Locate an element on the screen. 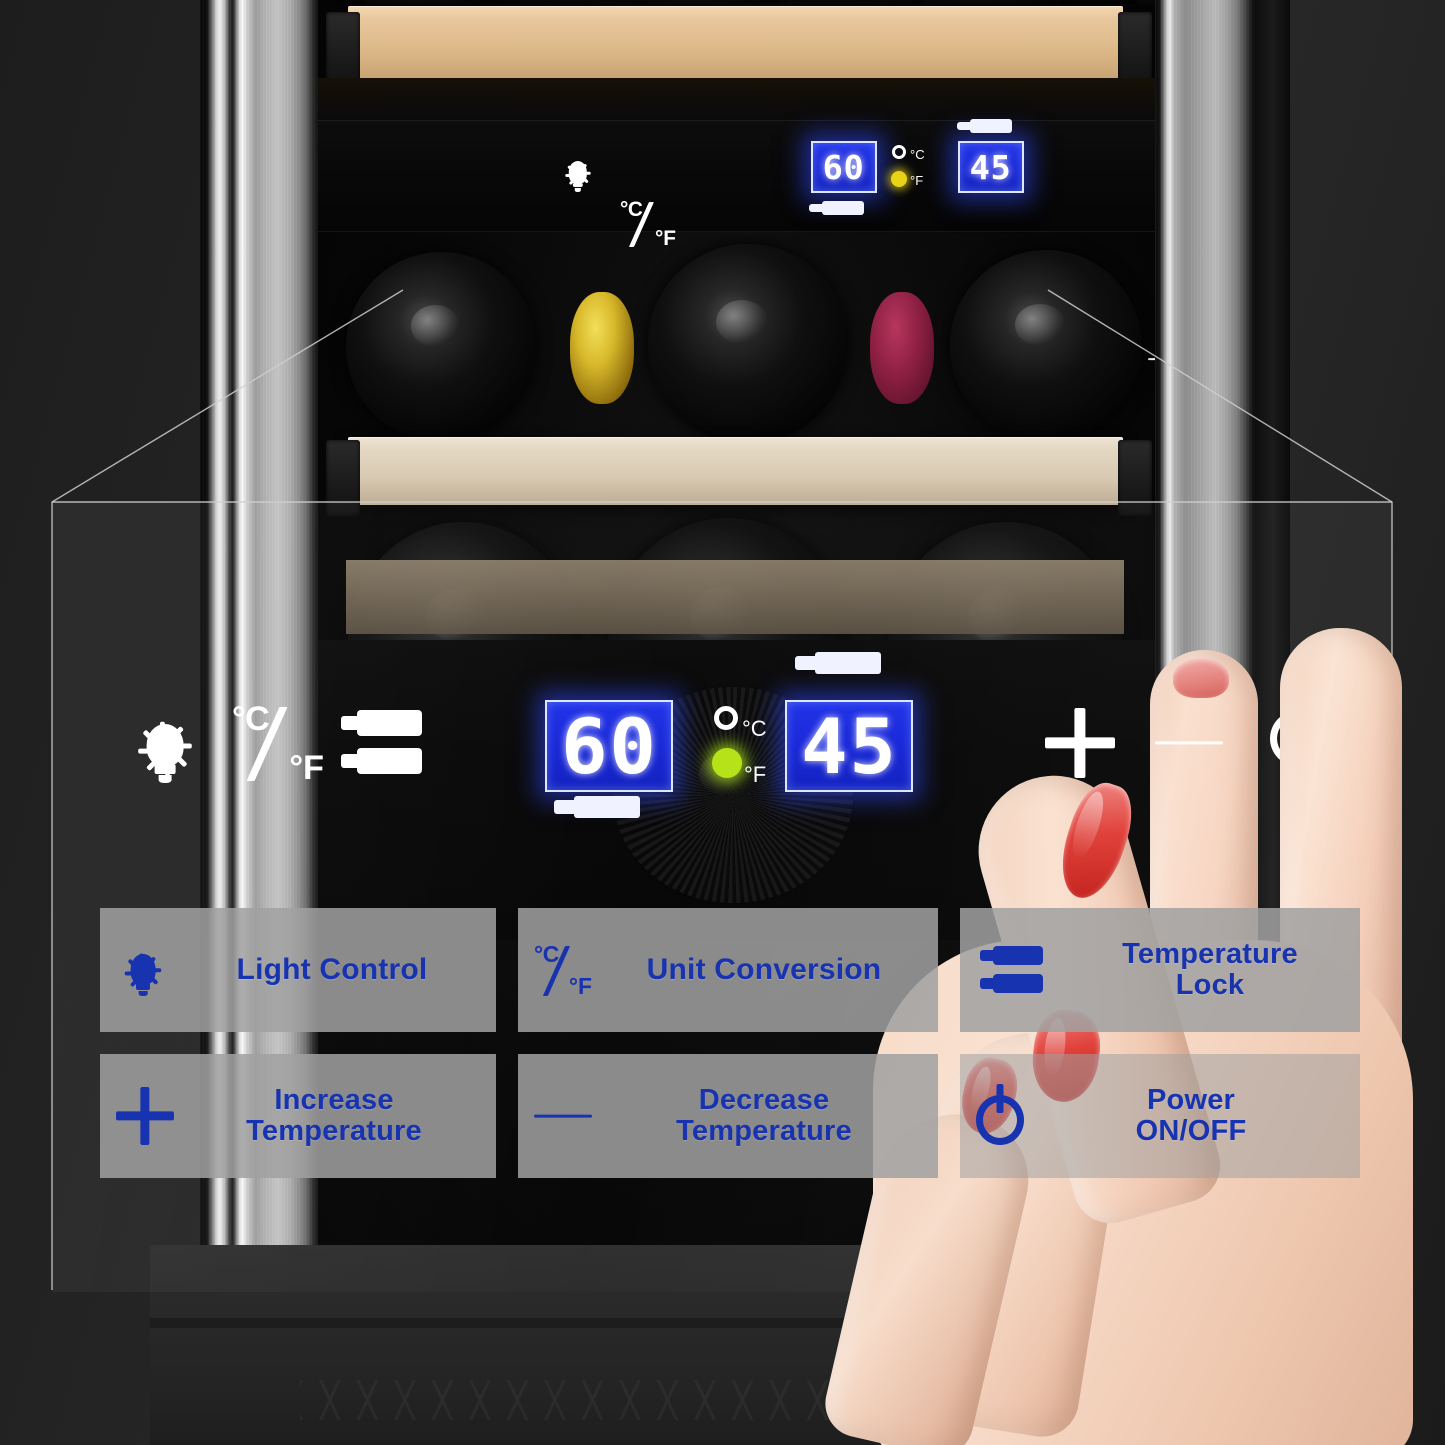  legend-label-line2: Lock is located at coordinates (1210, 985).